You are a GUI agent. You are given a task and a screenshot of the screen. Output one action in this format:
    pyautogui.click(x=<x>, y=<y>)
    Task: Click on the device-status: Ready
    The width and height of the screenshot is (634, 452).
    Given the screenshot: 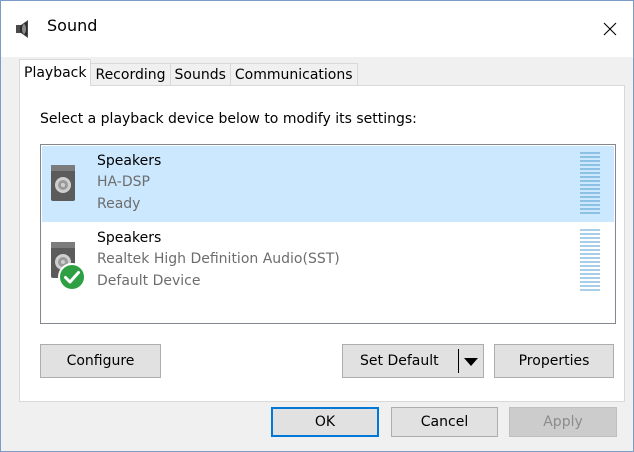 What is the action you would take?
    pyautogui.click(x=119, y=204)
    